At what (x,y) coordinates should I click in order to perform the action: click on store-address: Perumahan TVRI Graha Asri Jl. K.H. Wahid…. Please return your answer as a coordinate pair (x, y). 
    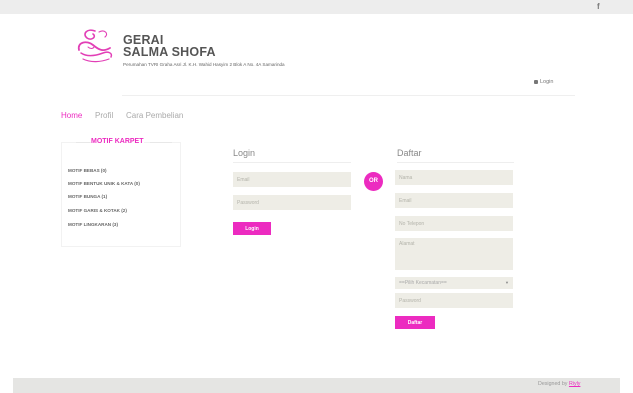
    Looking at the image, I should click on (204, 64).